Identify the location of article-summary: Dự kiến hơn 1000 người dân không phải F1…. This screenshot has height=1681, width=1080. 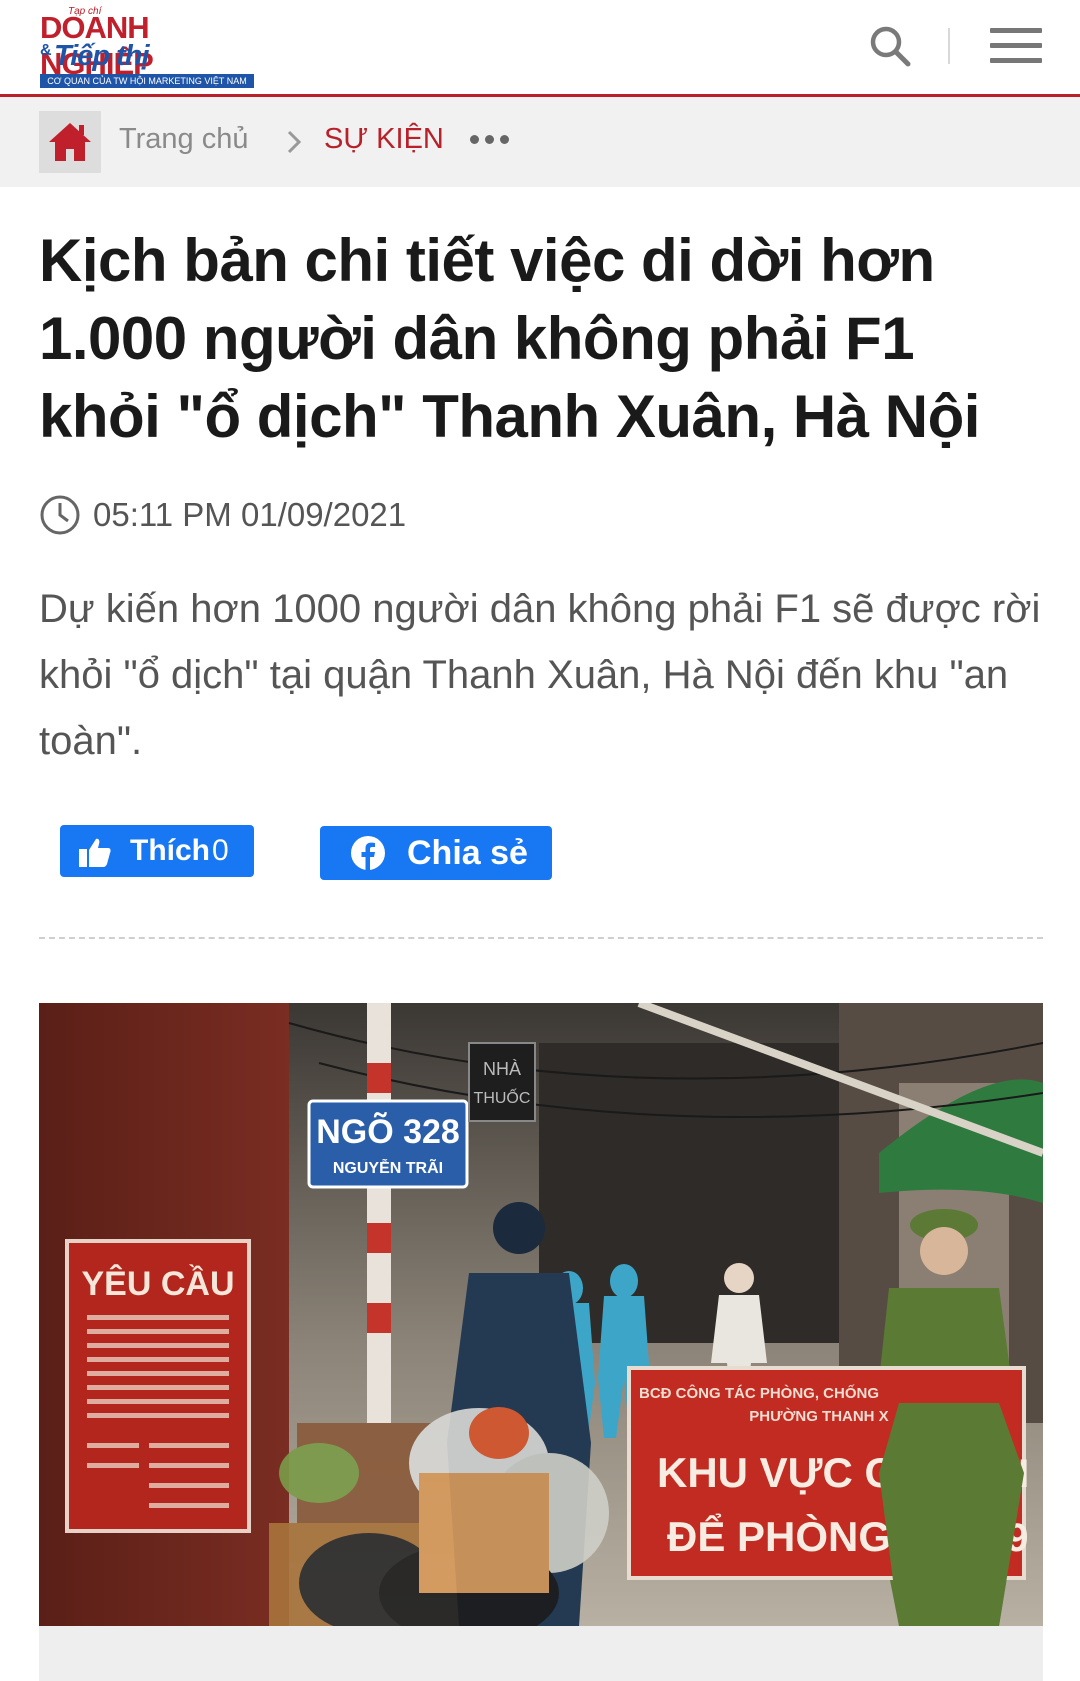
(540, 675).